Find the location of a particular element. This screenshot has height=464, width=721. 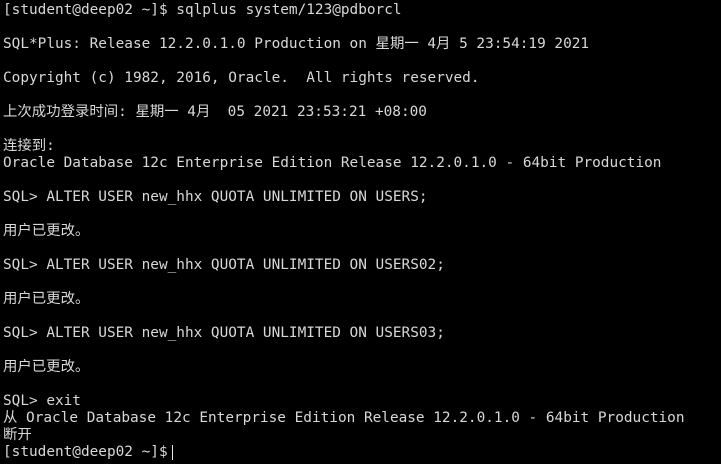

terminal-line: SQL> exit is located at coordinates (42, 401).